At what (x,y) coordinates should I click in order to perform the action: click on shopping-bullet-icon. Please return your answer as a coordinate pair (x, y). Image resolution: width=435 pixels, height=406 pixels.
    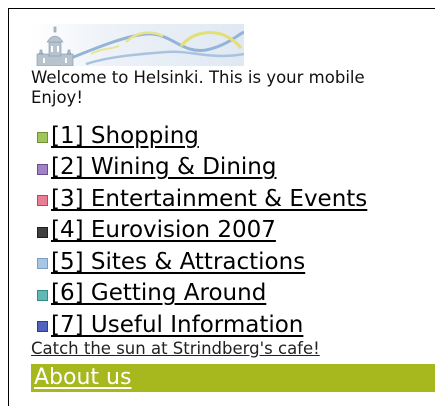
    Looking at the image, I should click on (42, 138).